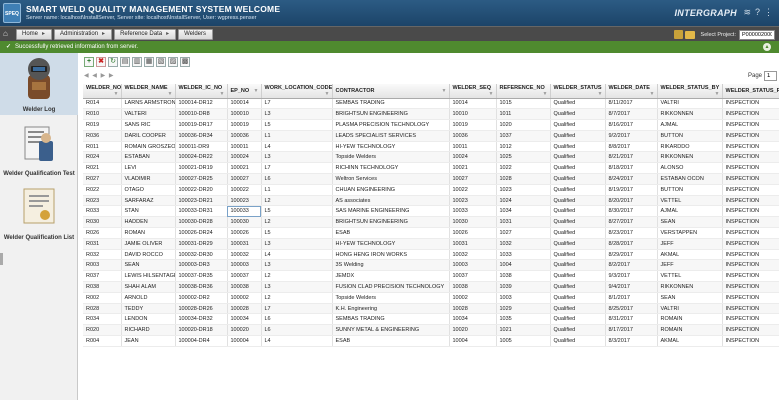  Describe the element at coordinates (148, 157) in the screenshot. I see `table-cell: ESTABAN` at that location.